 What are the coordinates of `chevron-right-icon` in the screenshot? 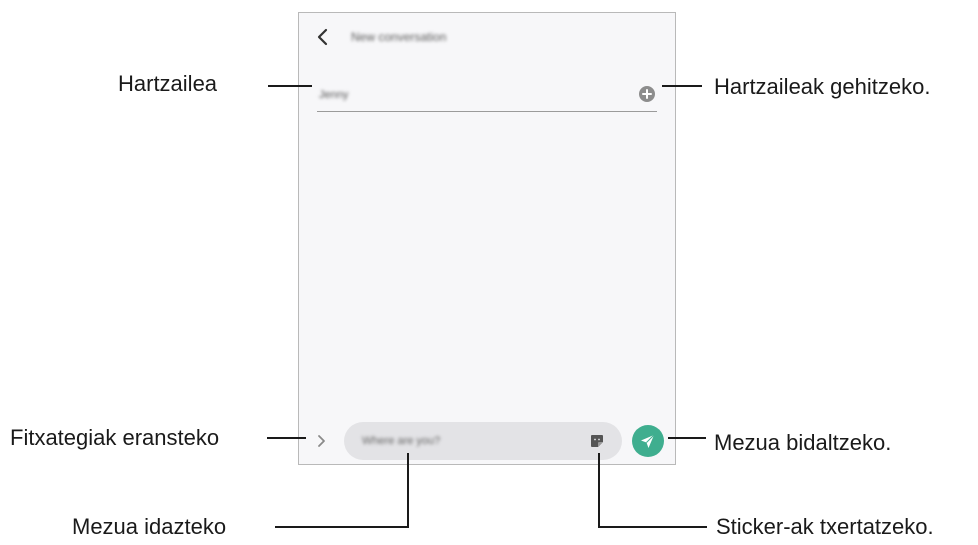 It's located at (322, 441).